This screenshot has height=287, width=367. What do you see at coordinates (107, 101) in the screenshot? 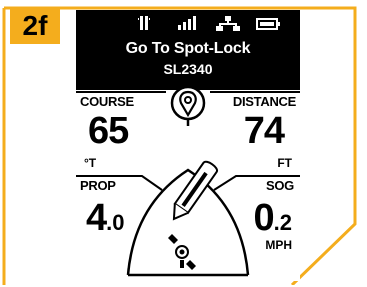
I see `course-label: COURSE` at bounding box center [107, 101].